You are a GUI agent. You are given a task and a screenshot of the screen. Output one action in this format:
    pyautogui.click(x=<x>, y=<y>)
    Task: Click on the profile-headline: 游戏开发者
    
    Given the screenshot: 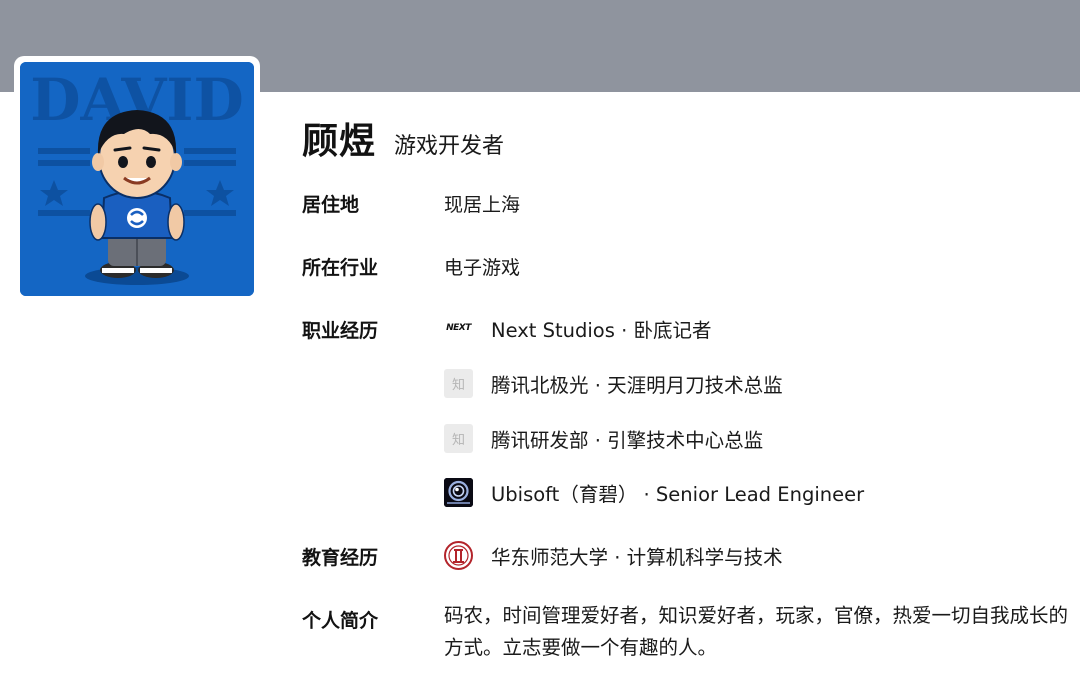 What is the action you would take?
    pyautogui.click(x=449, y=146)
    